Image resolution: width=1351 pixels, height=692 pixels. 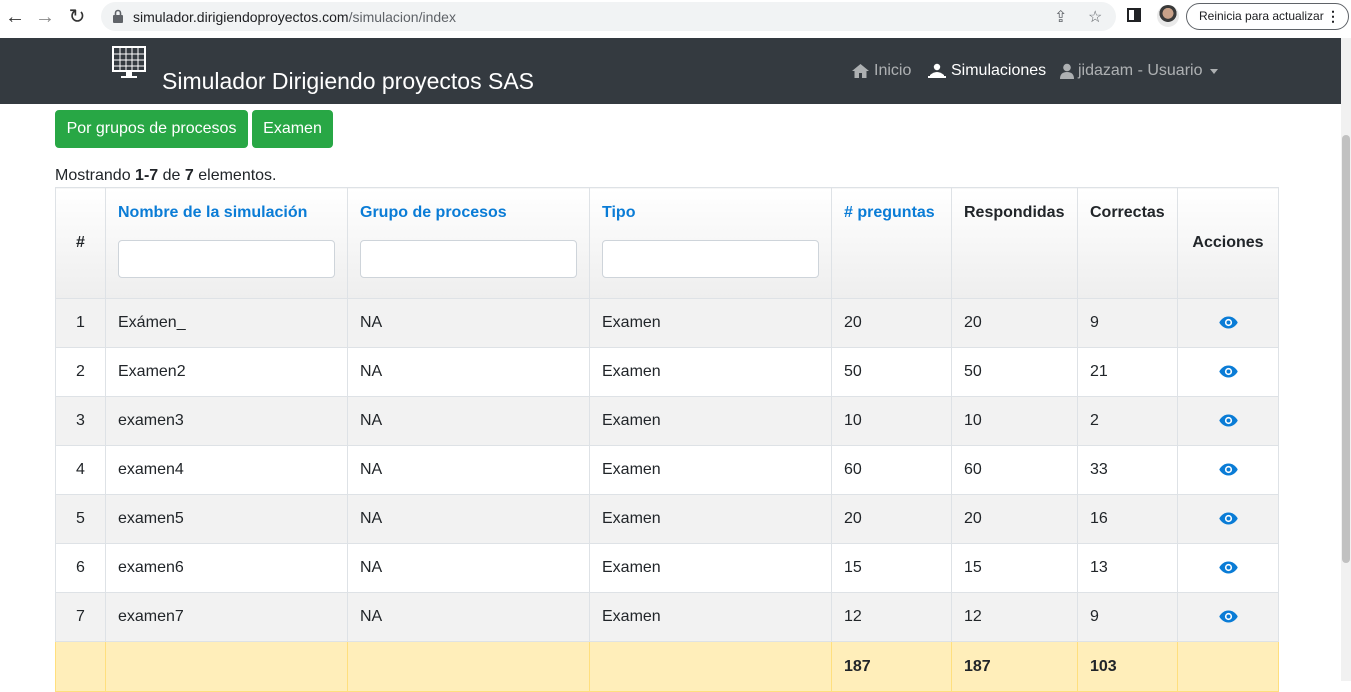 I want to click on bookmark-star-icon: ☆, so click(x=1095, y=17).